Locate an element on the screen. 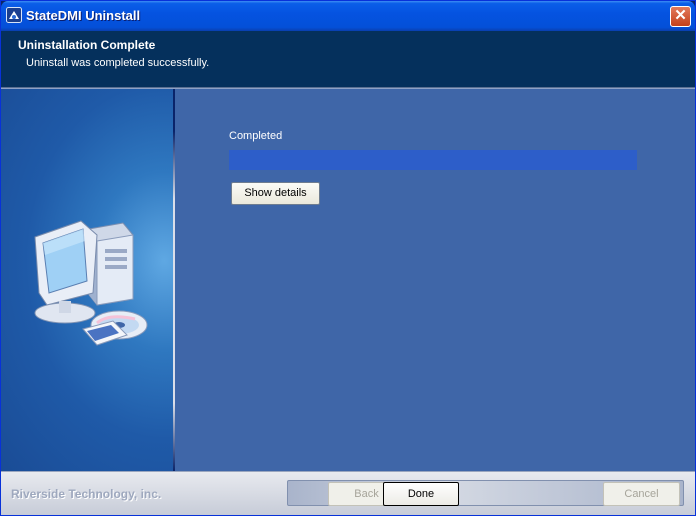 Image resolution: width=696 pixels, height=516 pixels. close-button: ✕ is located at coordinates (680, 16).